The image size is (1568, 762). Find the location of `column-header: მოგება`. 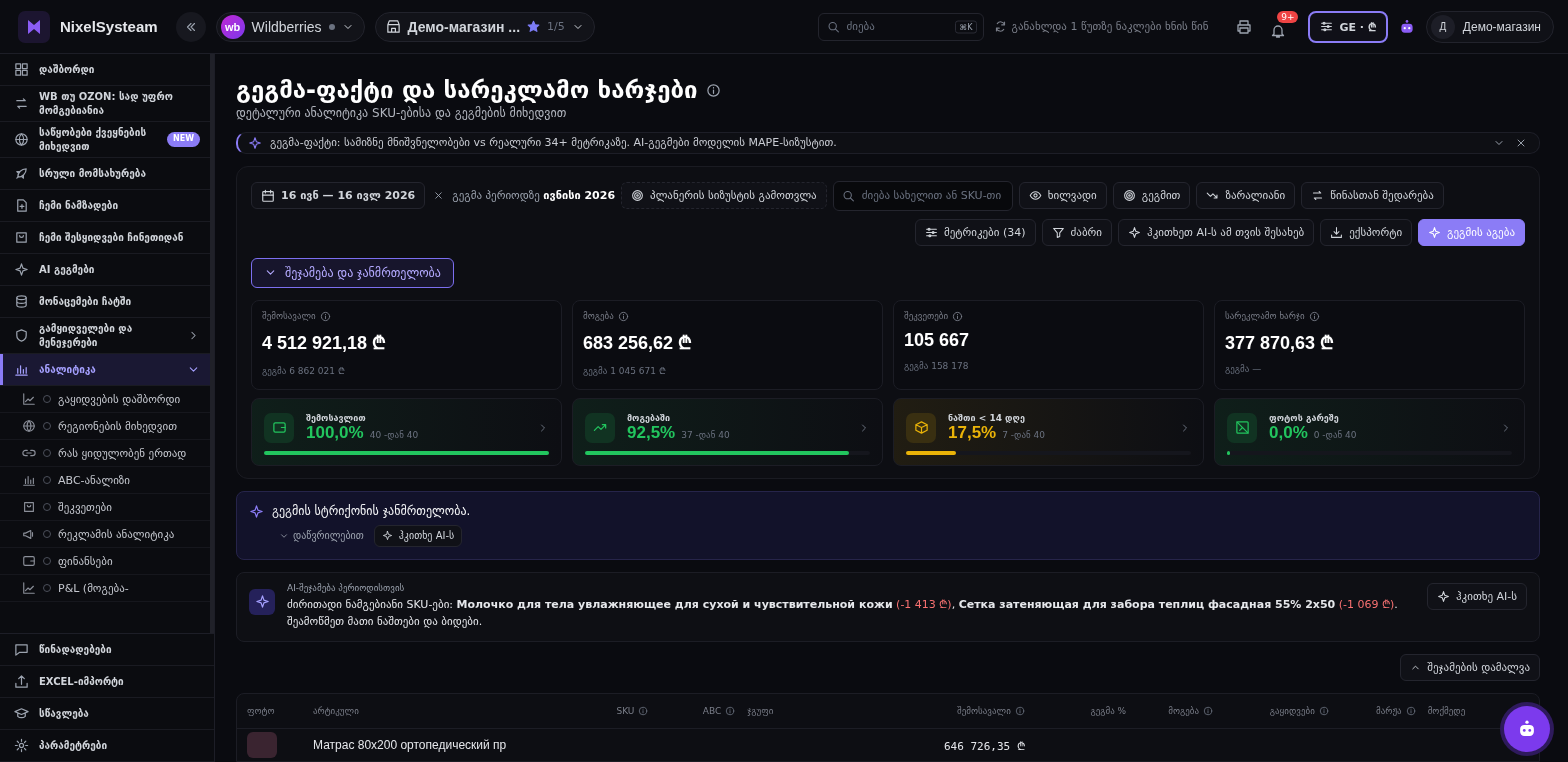

column-header: მოგება is located at coordinates (1183, 711).